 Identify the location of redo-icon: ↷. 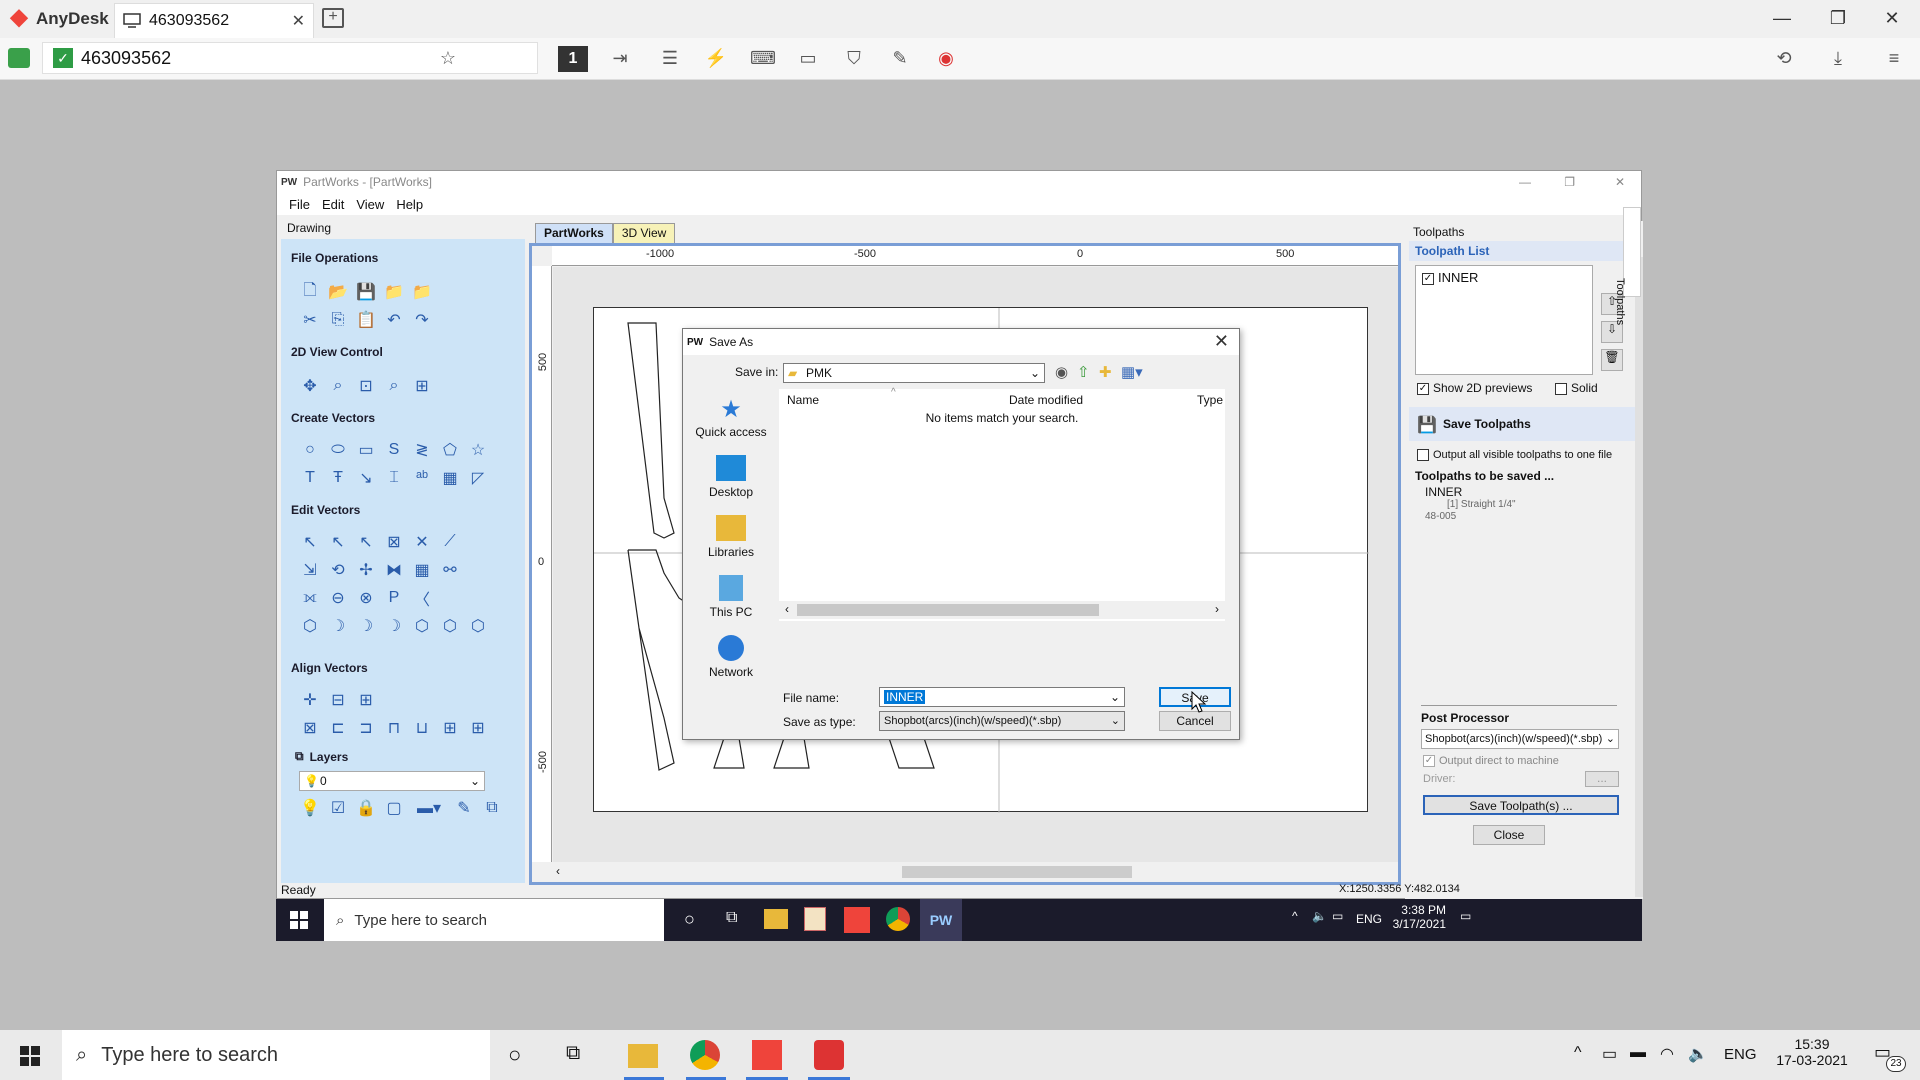
(422, 320).